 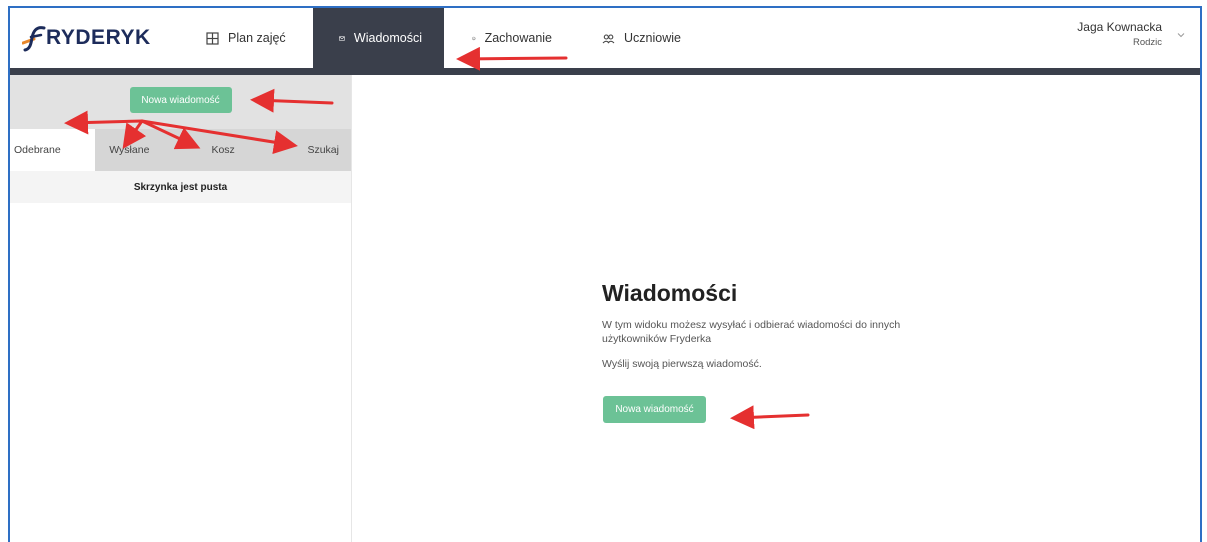 What do you see at coordinates (223, 150) in the screenshot?
I see `tab-kosz: Kosz` at bounding box center [223, 150].